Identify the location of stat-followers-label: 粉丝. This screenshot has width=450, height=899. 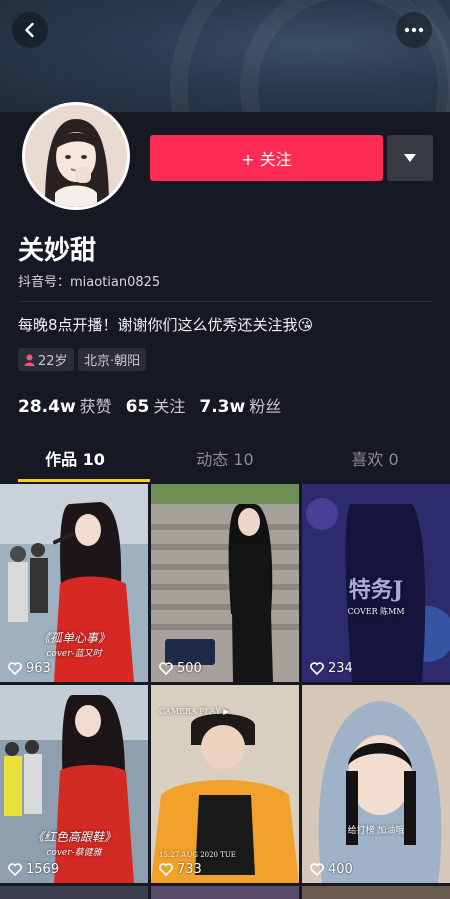
(265, 406).